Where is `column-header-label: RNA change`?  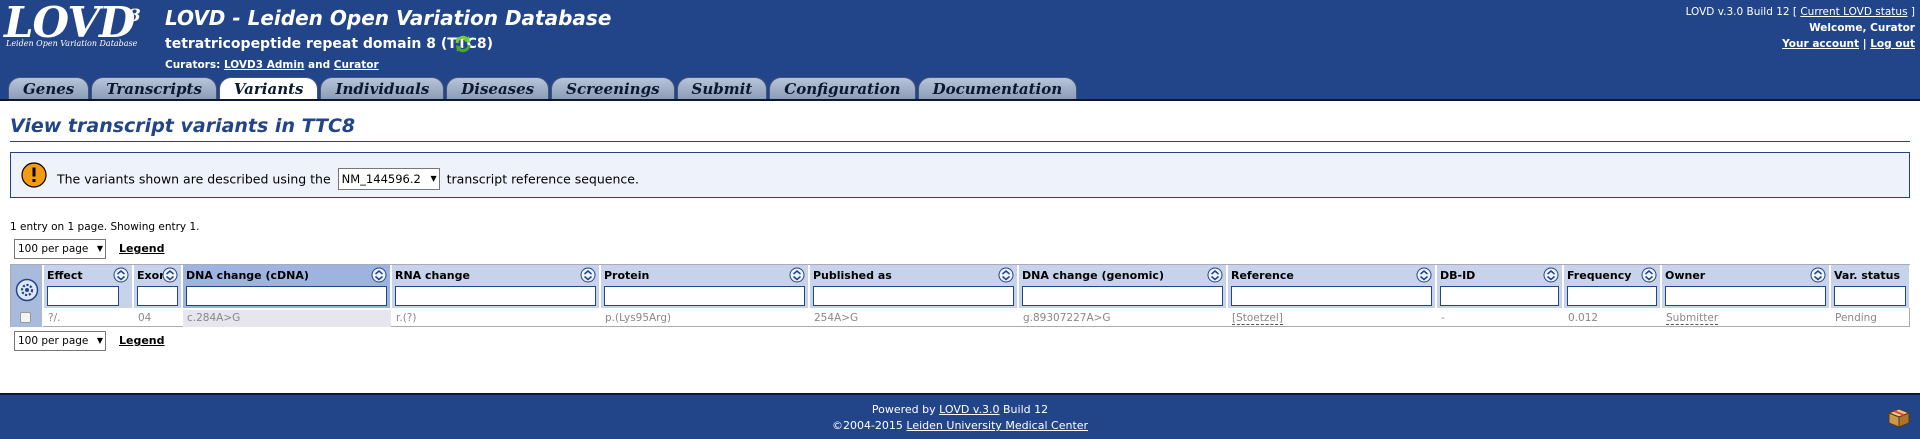 column-header-label: RNA change is located at coordinates (432, 275).